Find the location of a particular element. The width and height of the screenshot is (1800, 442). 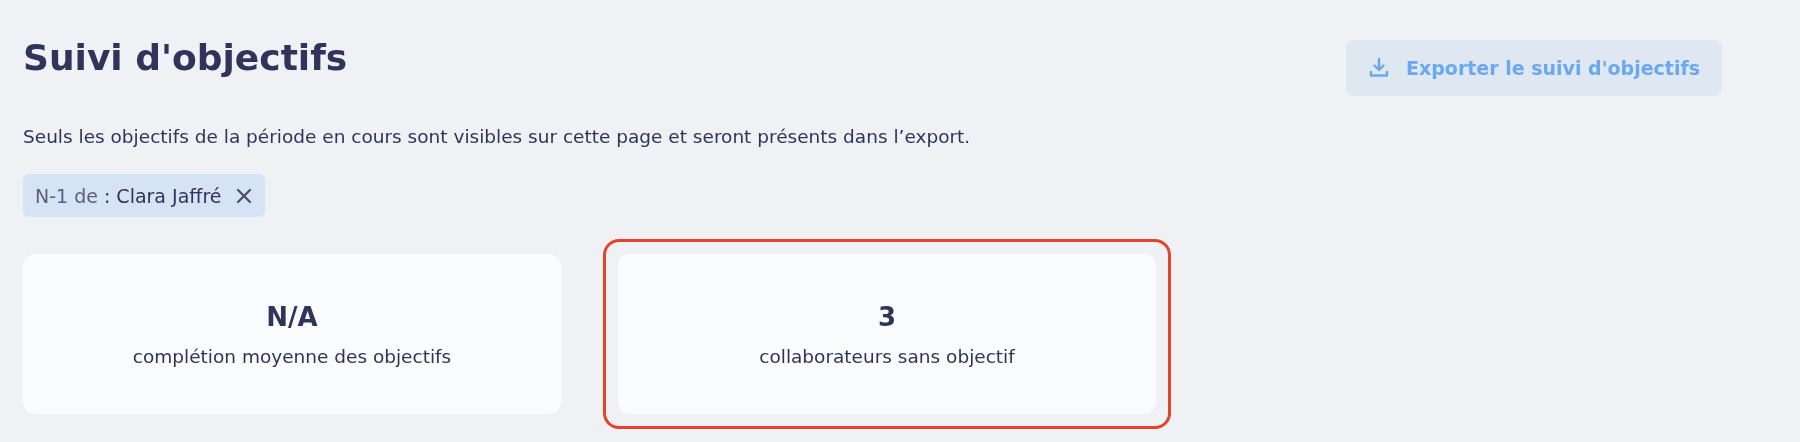

filter-chip: N-1 de : Clara Jaffré is located at coordinates (144, 195).